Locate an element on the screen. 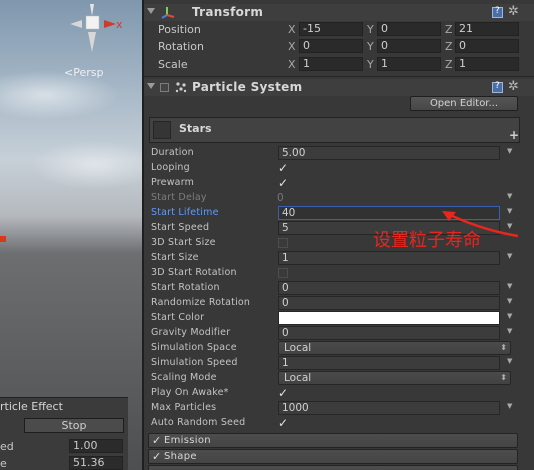 The height and width of the screenshot is (470, 534). row-gravity-modifier: Gravity Modifier 0 ▼ is located at coordinates (339, 333).